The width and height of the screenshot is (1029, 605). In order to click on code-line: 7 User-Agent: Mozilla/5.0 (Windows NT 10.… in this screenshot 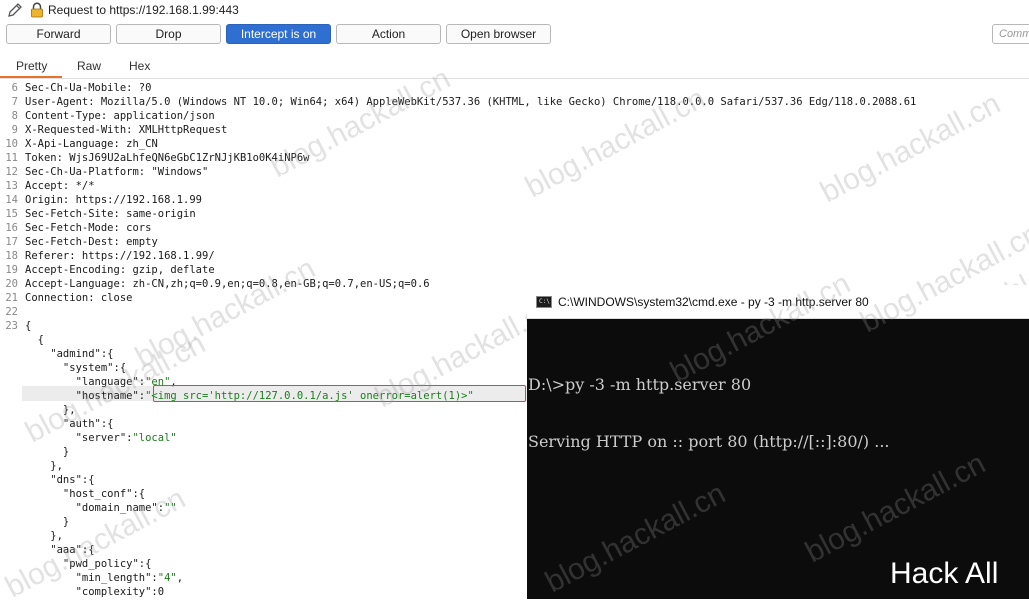, I will do `click(458, 102)`.